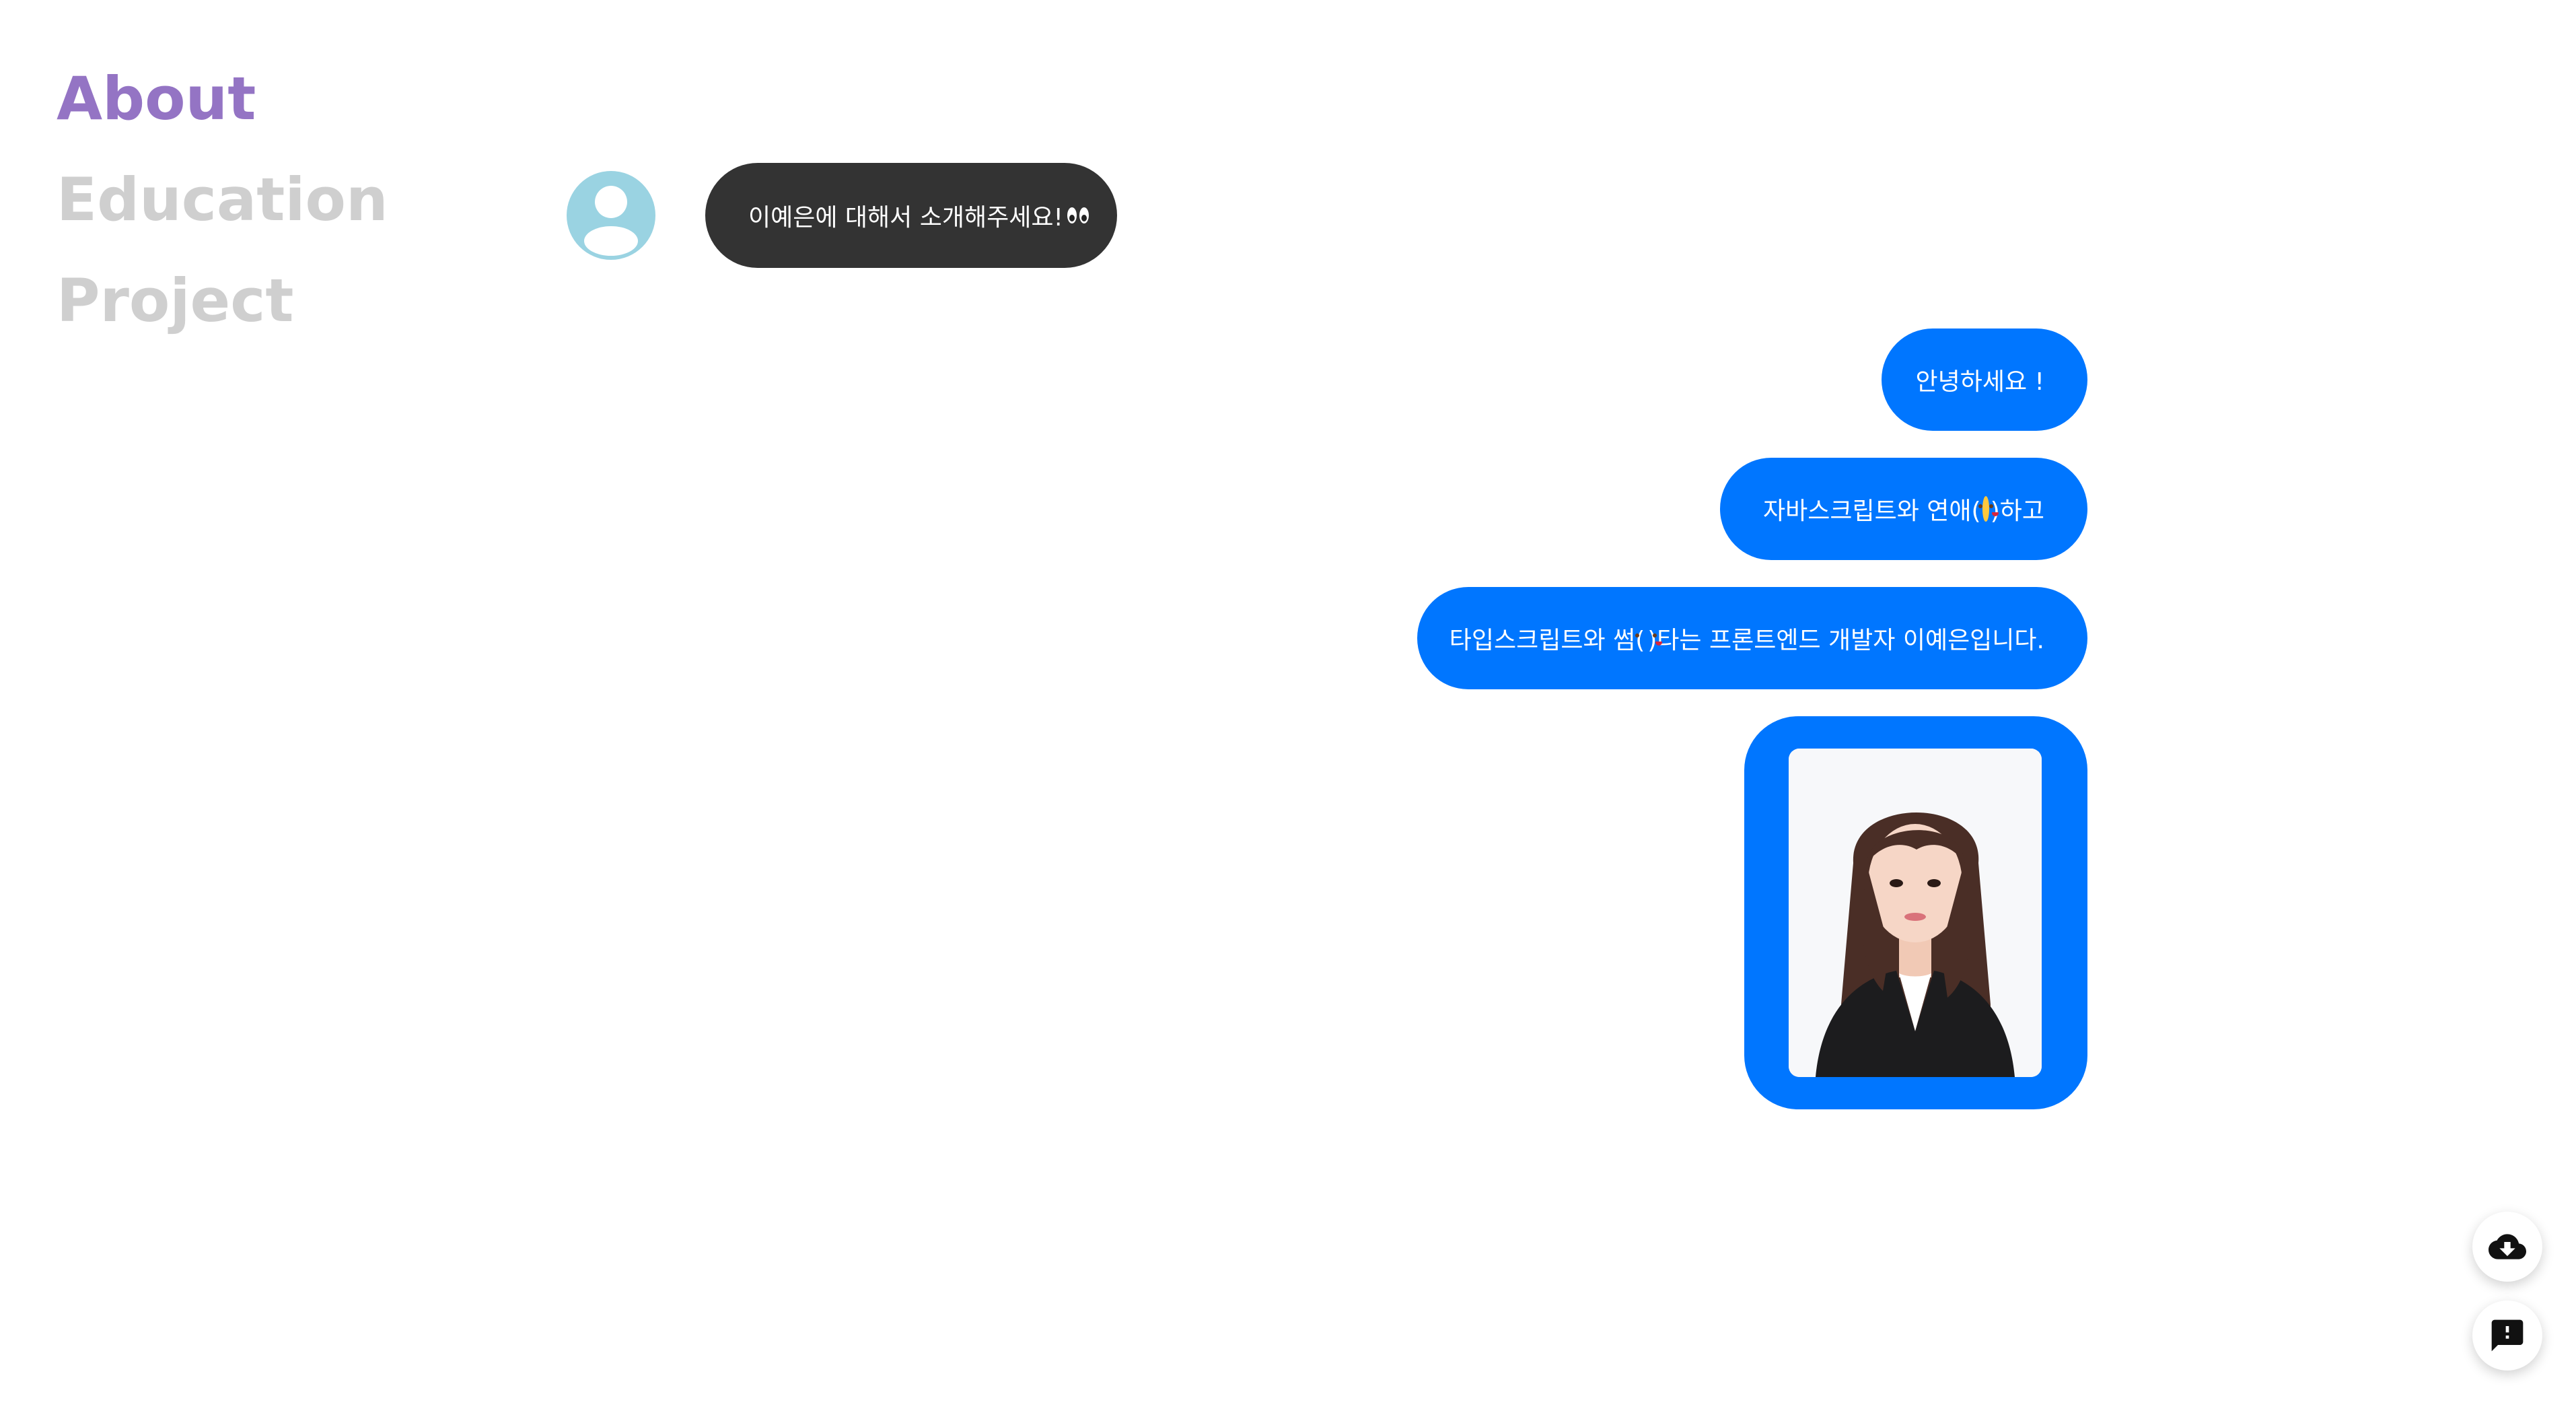  I want to click on feedback-icon, so click(2507, 1335).